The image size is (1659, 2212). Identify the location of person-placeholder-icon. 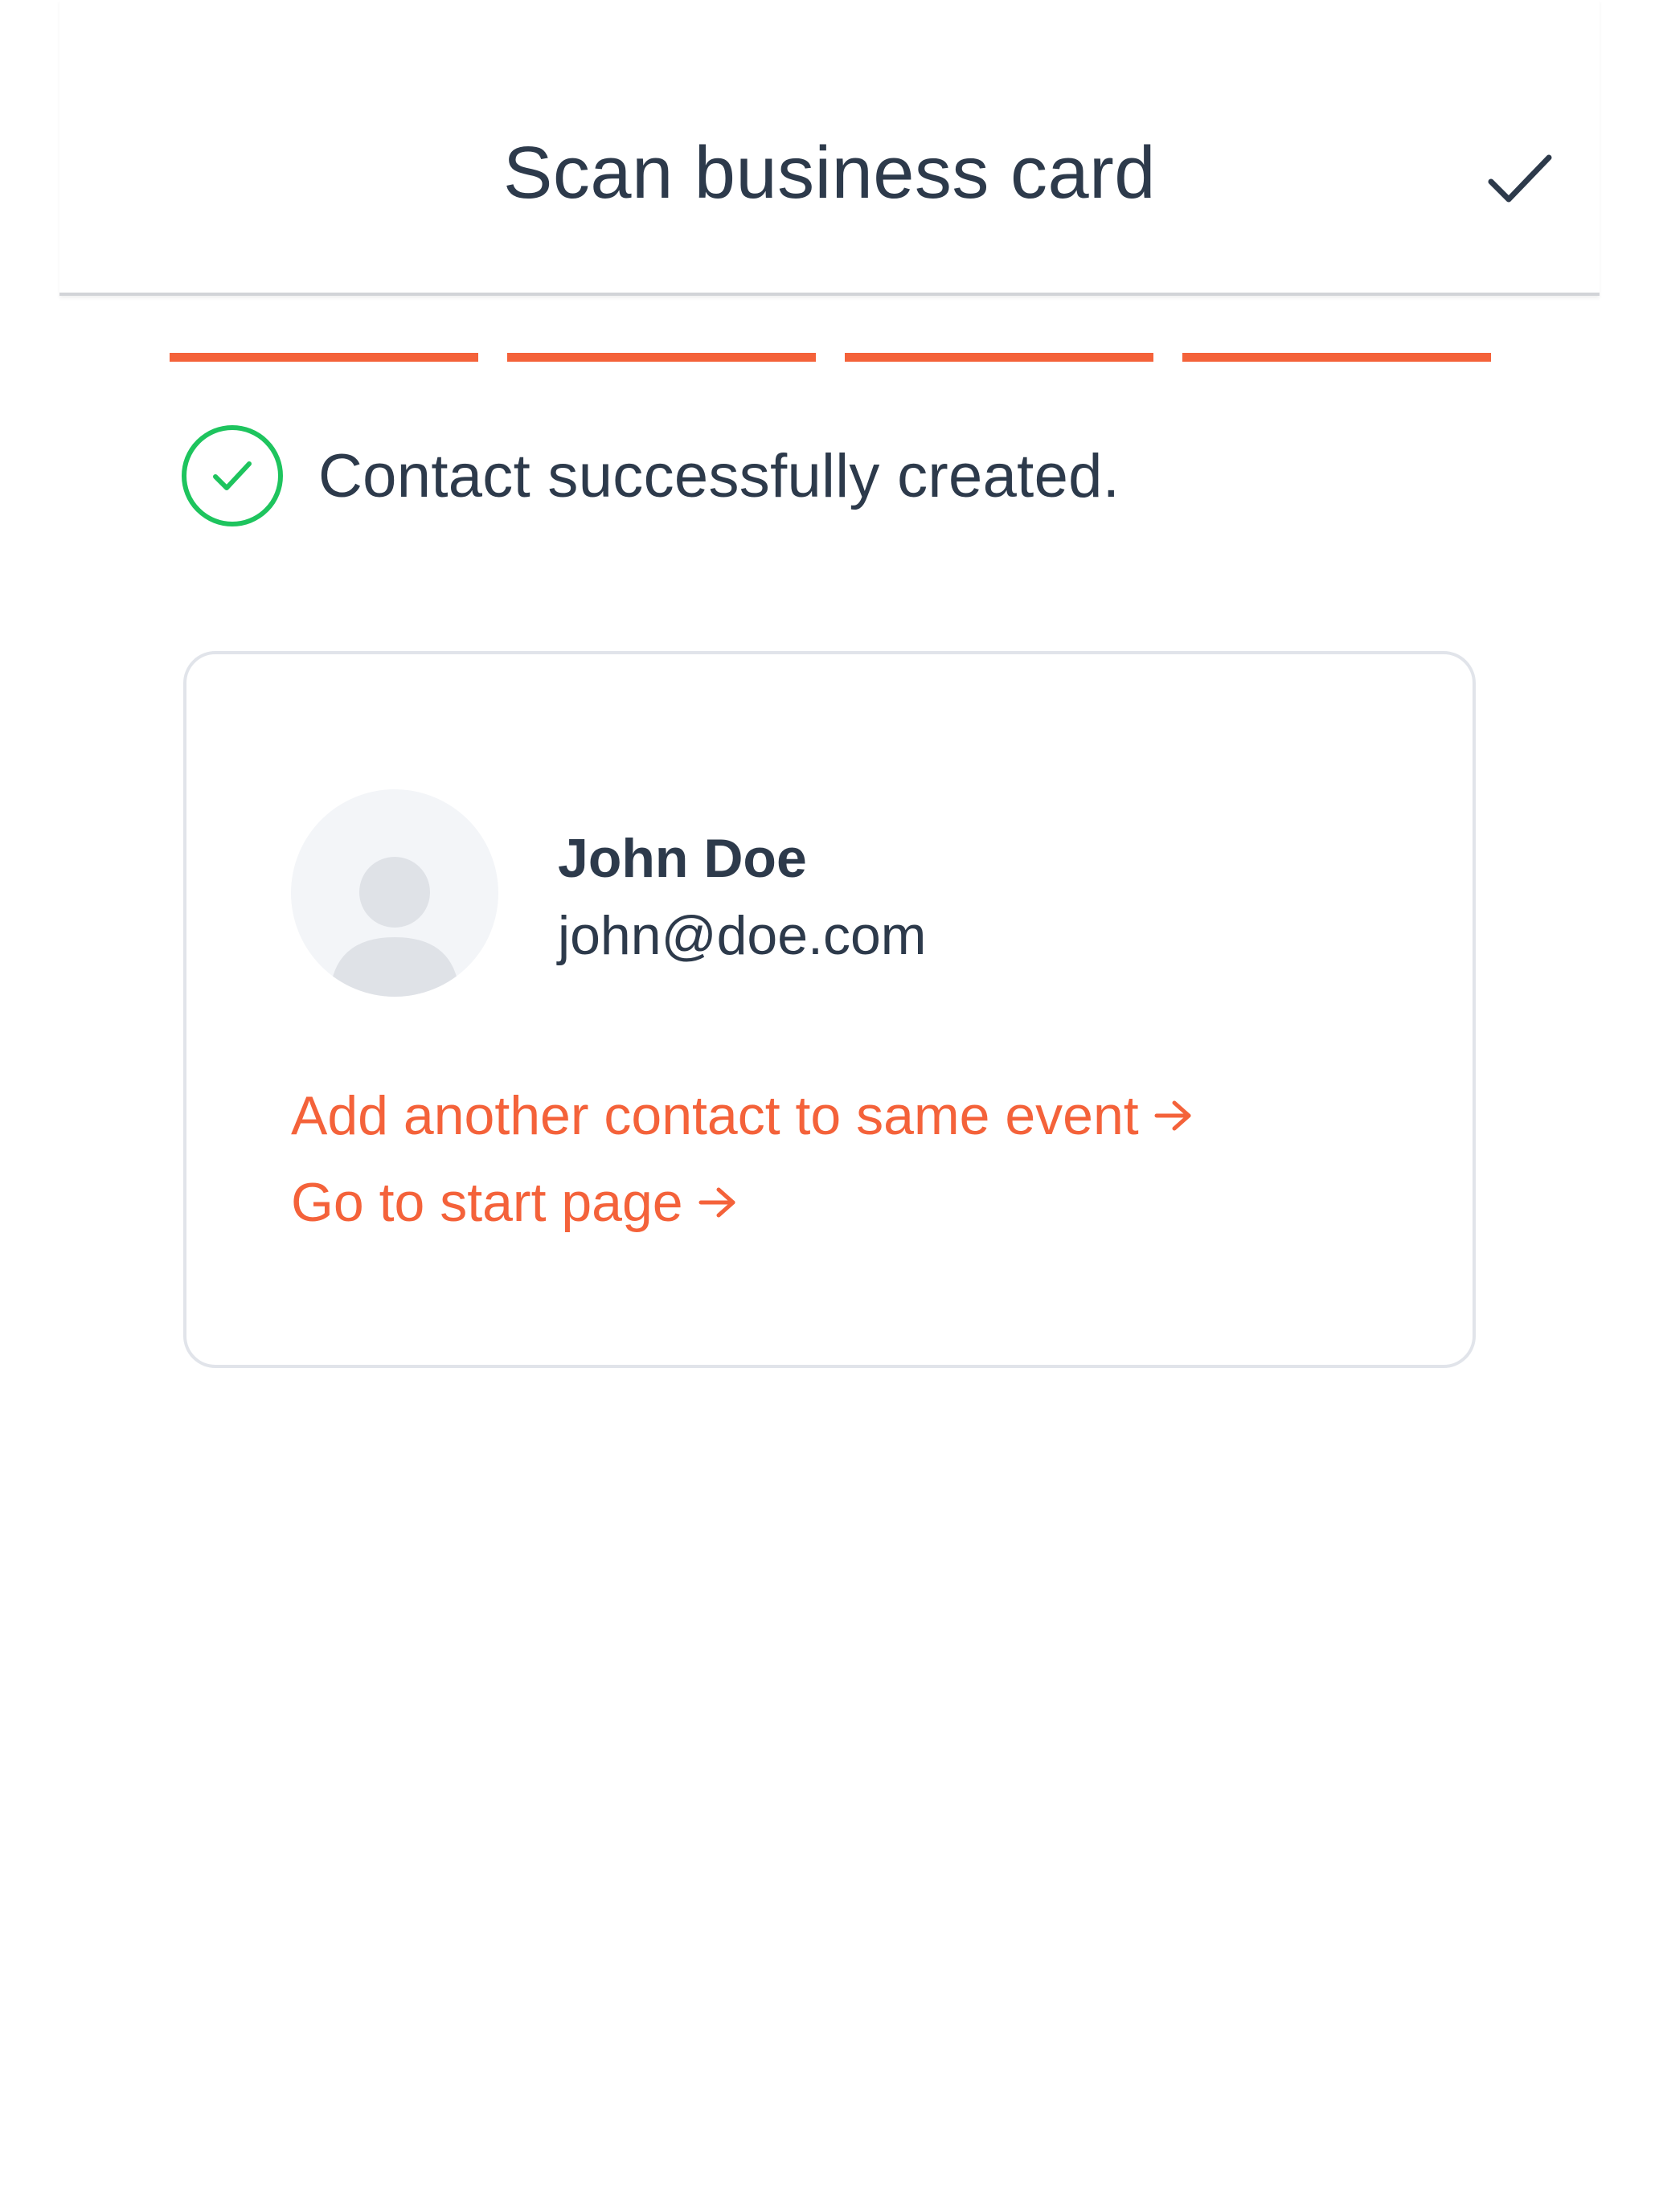
(395, 927).